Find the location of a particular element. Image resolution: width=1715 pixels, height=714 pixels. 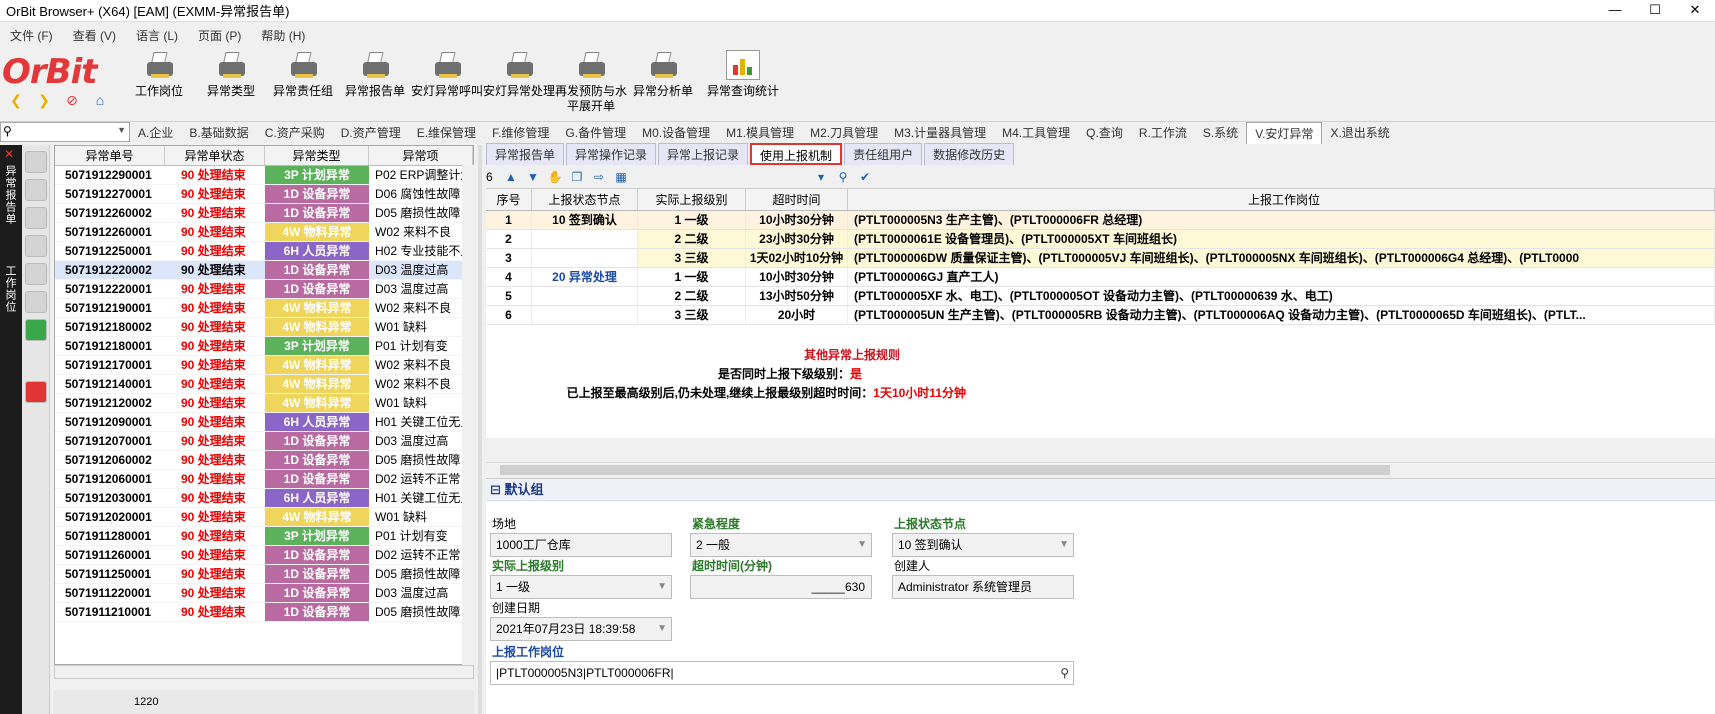

module-tab: Q.查询 is located at coordinates (1104, 133).